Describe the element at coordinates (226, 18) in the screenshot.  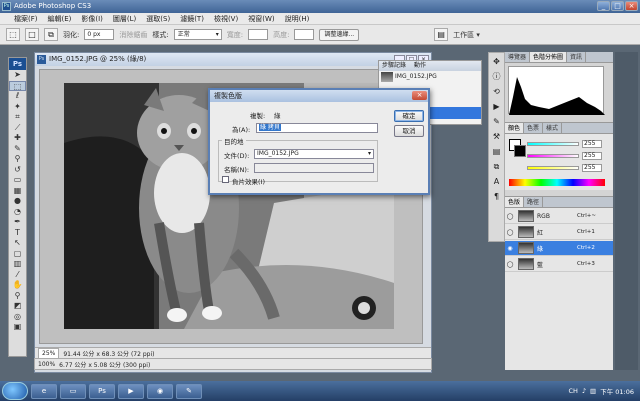
I see `menu-view: 檢視(V)` at that location.